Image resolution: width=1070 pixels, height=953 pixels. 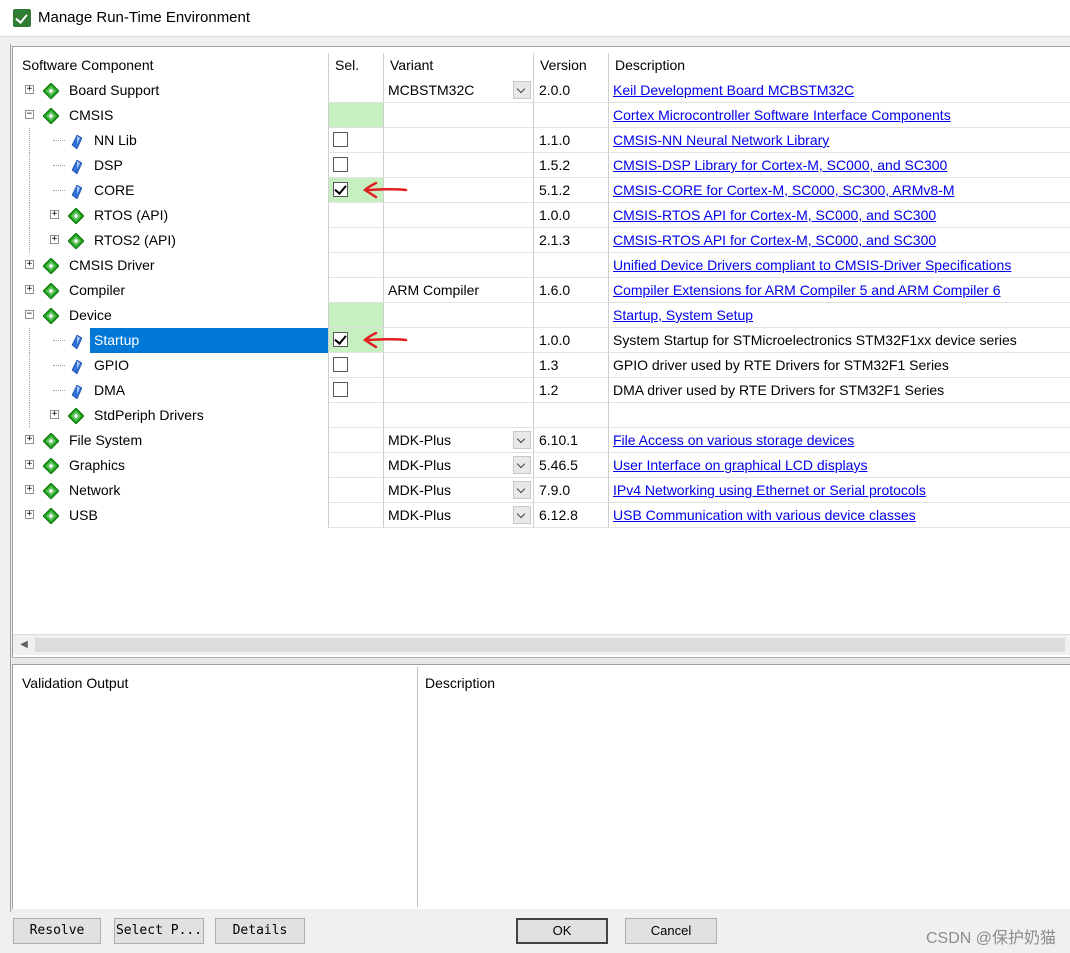 What do you see at coordinates (170, 165) in the screenshot?
I see `component-cell: DSP` at bounding box center [170, 165].